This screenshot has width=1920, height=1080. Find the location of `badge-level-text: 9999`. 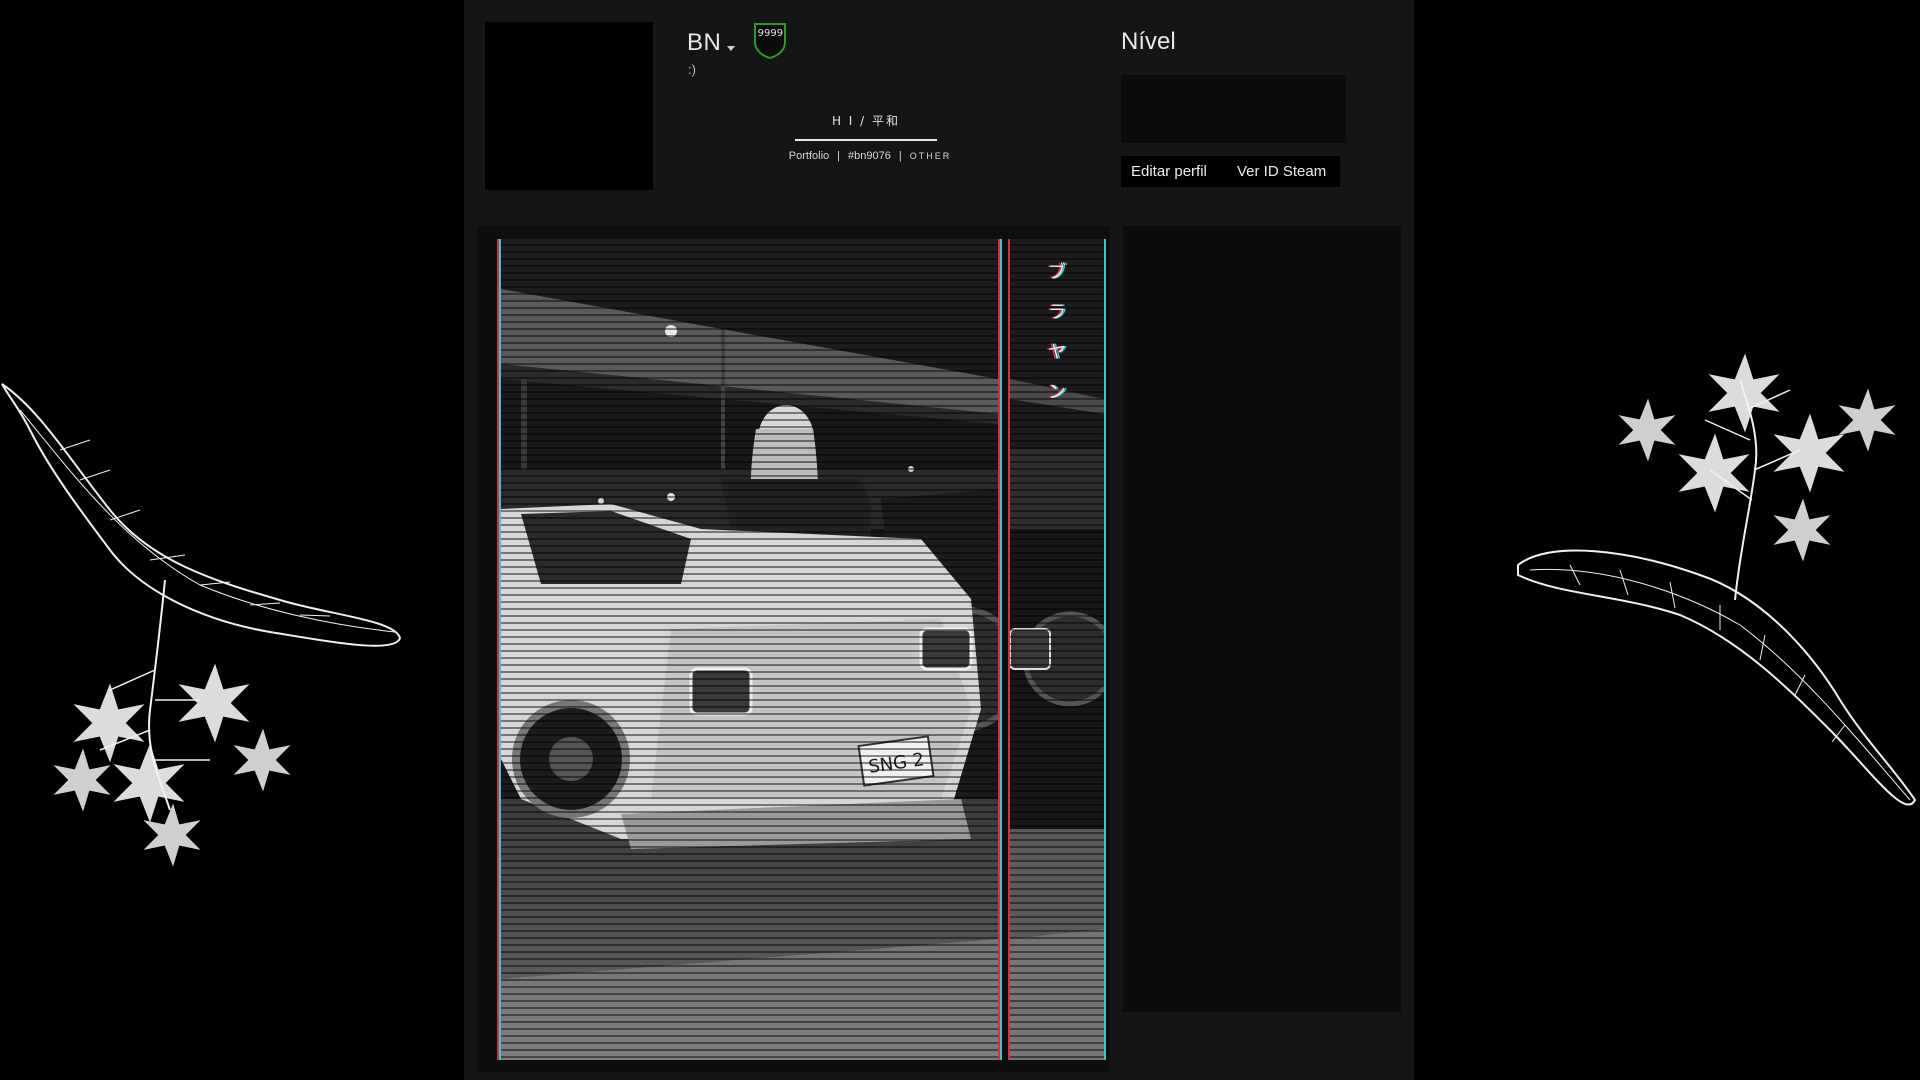

badge-level-text: 9999 is located at coordinates (770, 33).